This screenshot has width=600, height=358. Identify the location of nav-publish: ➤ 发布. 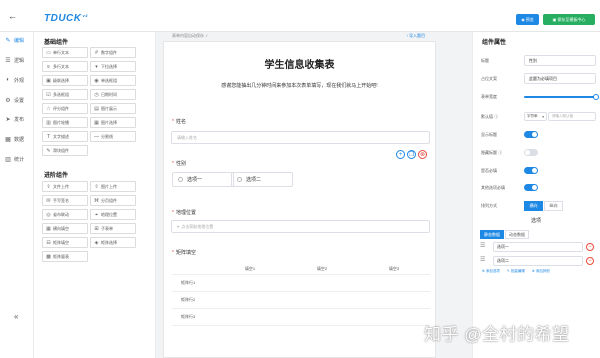
(18, 119).